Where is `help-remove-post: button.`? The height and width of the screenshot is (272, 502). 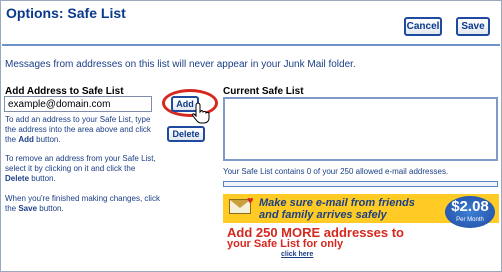
help-remove-post: button. is located at coordinates (42, 178).